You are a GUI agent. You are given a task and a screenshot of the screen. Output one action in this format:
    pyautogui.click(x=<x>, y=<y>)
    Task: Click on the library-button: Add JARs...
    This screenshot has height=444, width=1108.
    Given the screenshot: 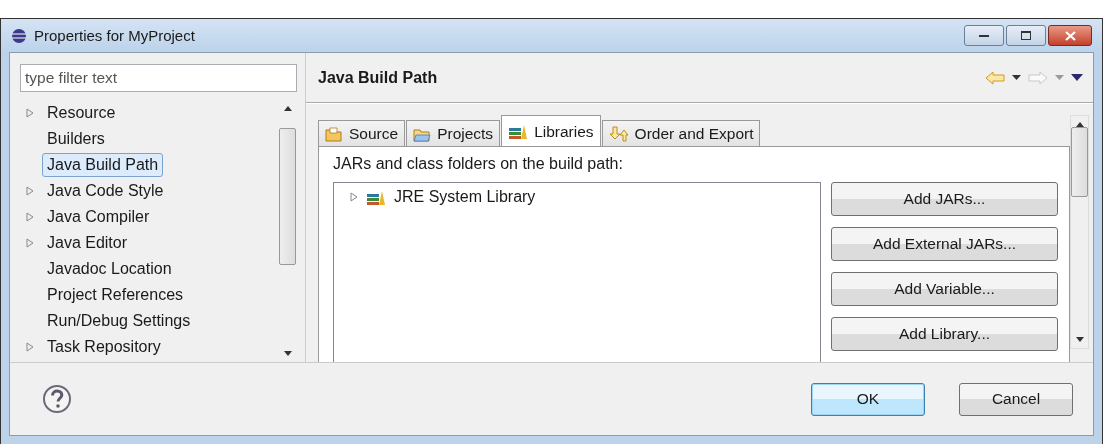 What is the action you would take?
    pyautogui.click(x=944, y=199)
    